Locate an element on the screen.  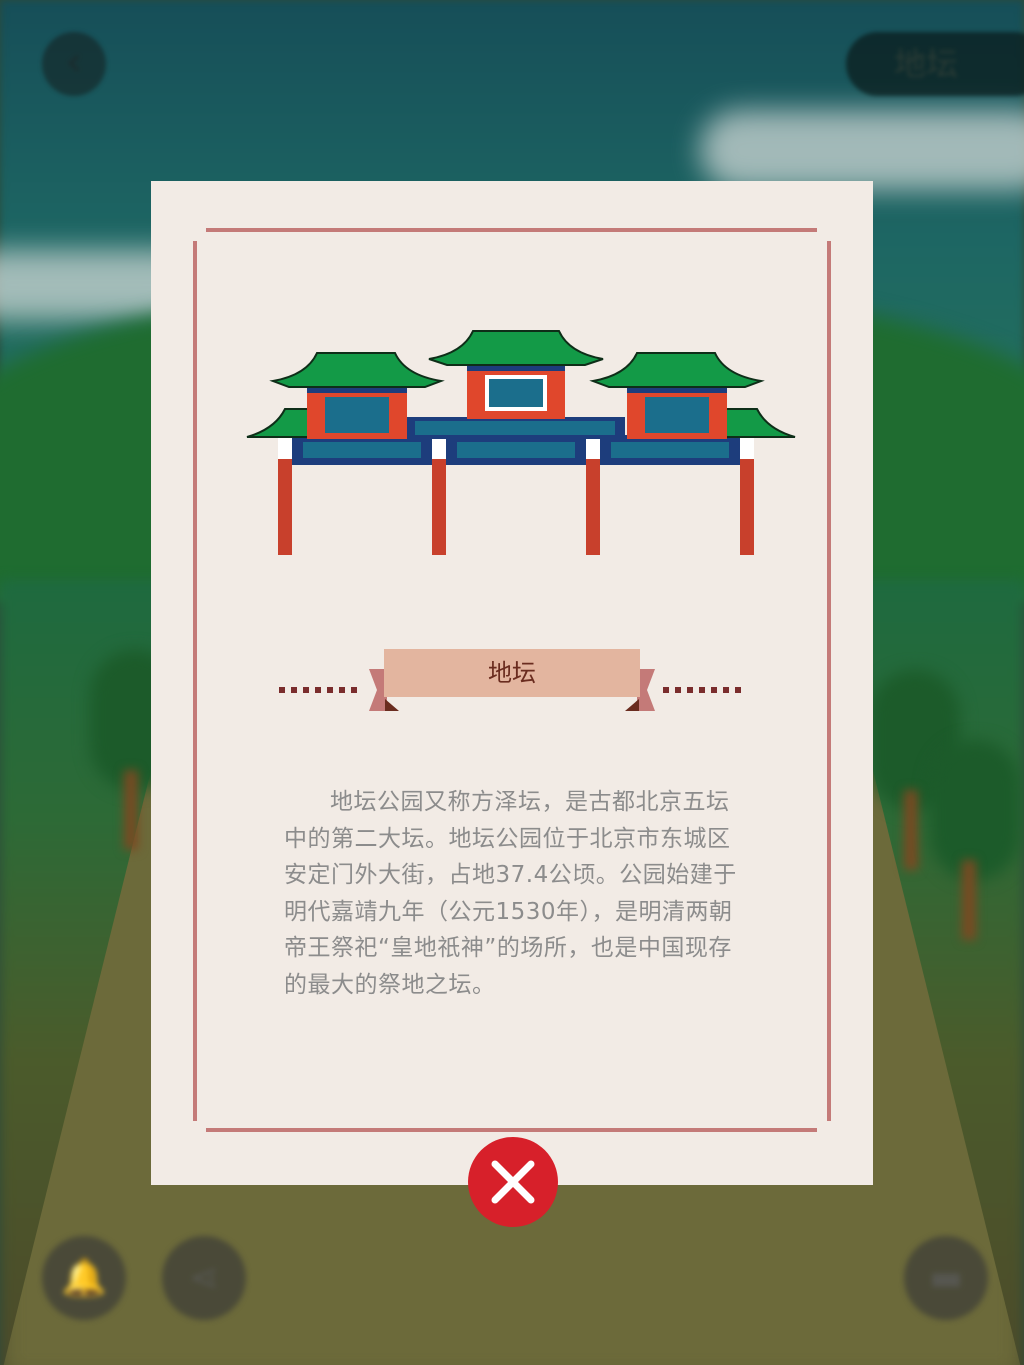
share-button: ⋖ is located at coordinates (204, 1278).